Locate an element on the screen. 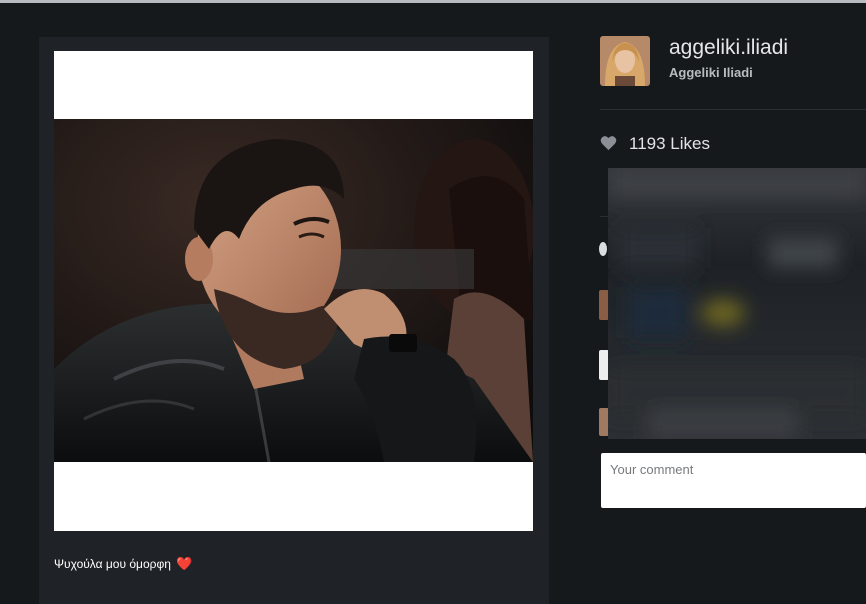 The width and height of the screenshot is (866, 604). profile-username: aggeliki.iliadi is located at coordinates (728, 48).